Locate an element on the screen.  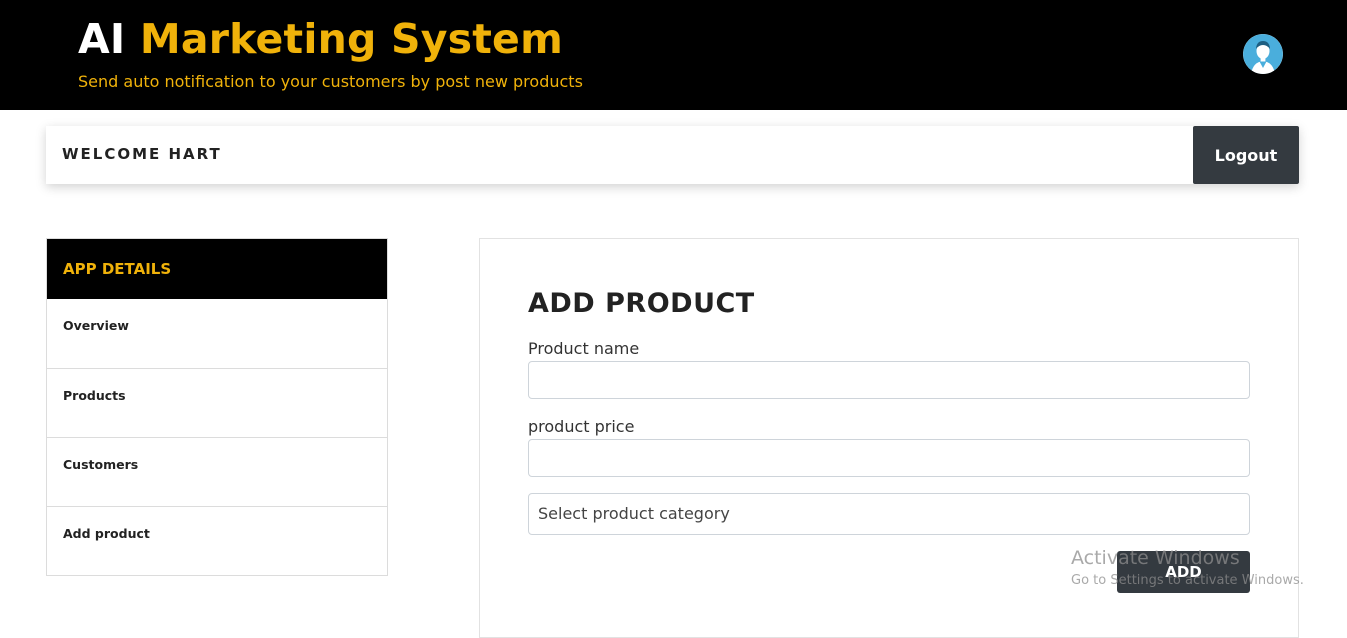
product-price-label: product price is located at coordinates (581, 426).